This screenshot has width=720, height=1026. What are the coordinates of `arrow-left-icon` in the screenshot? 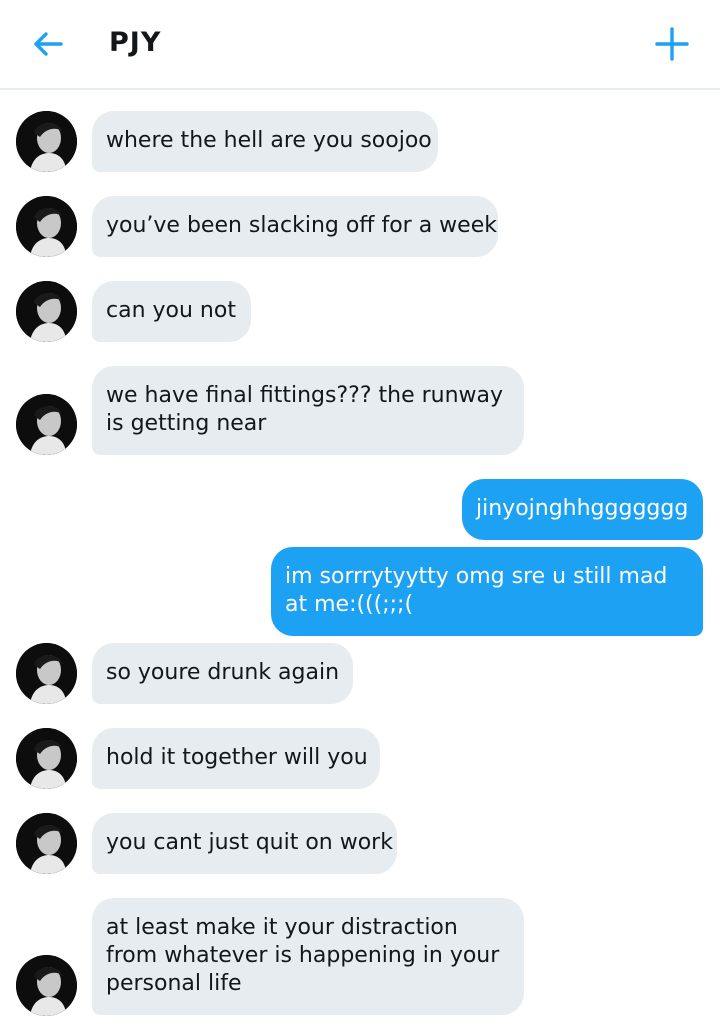 It's located at (48, 44).